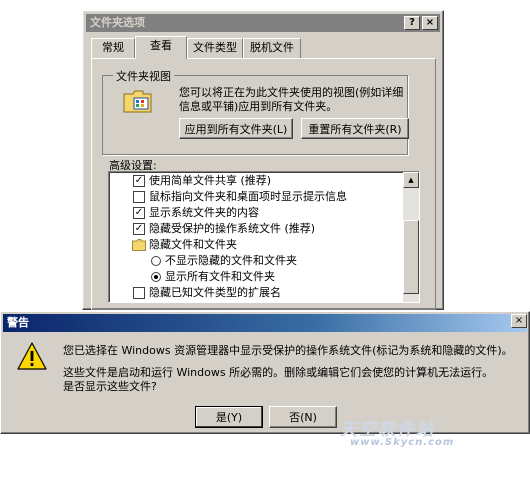 The width and height of the screenshot is (530, 496). What do you see at coordinates (156, 261) in the screenshot?
I see `radio` at bounding box center [156, 261].